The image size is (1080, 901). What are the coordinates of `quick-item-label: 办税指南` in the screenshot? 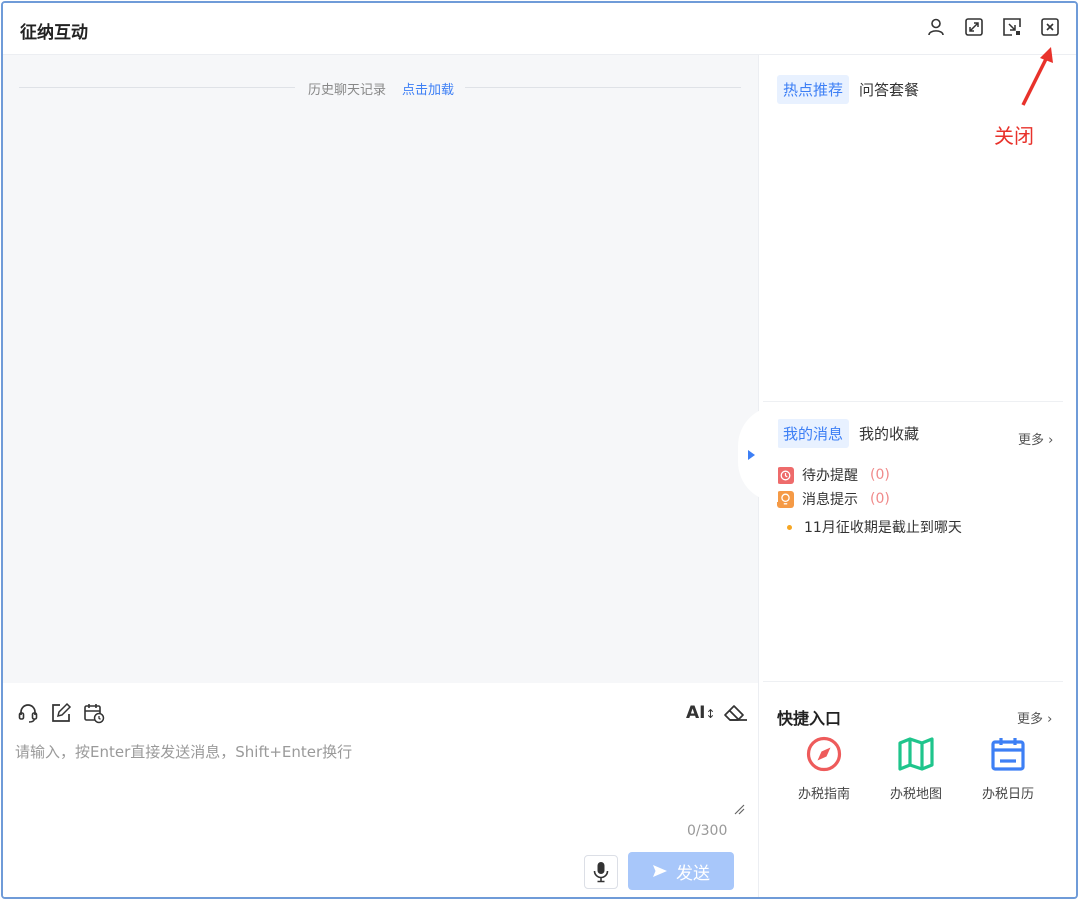 It's located at (823, 794).